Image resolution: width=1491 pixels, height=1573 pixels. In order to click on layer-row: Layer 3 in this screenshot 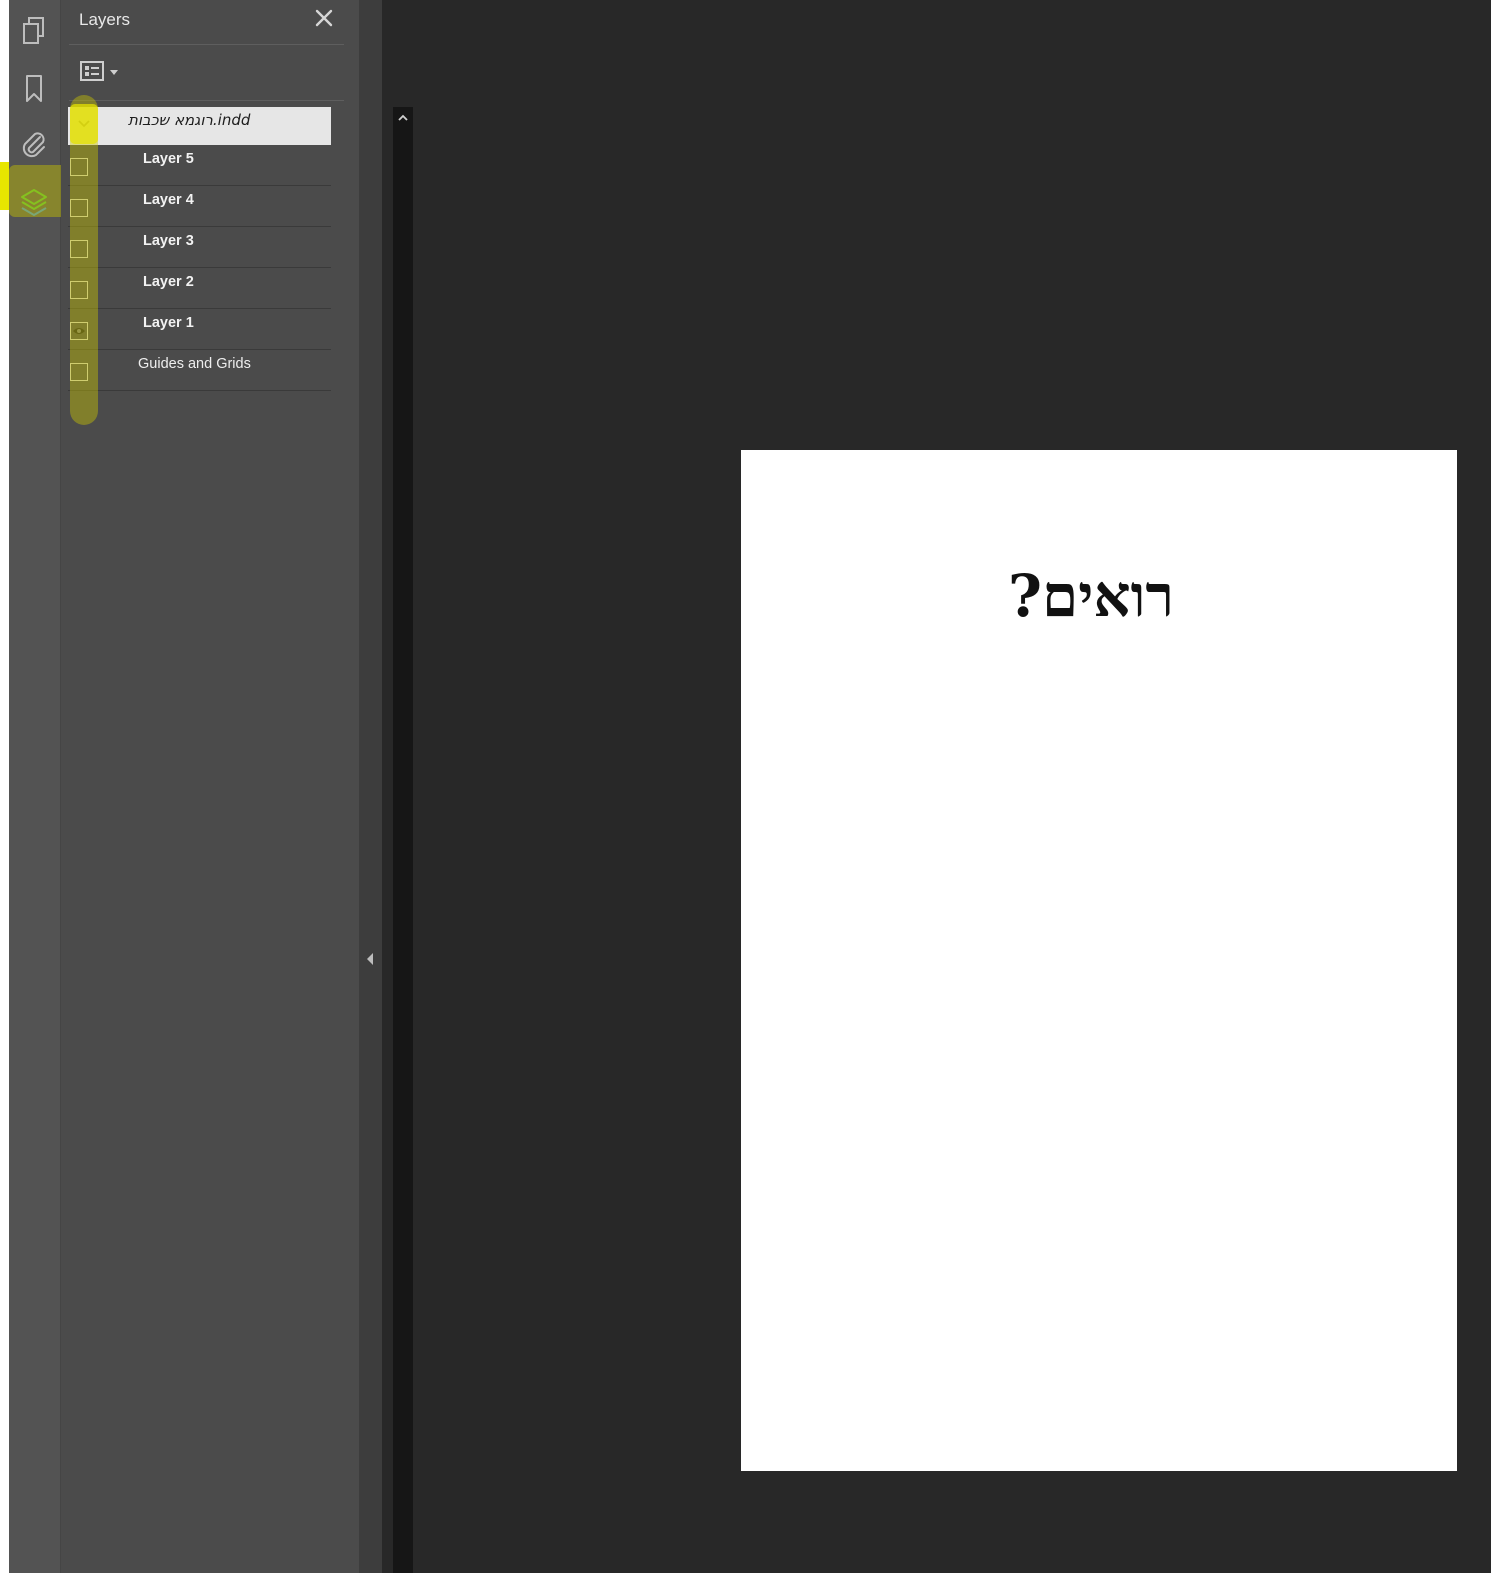, I will do `click(199, 247)`.